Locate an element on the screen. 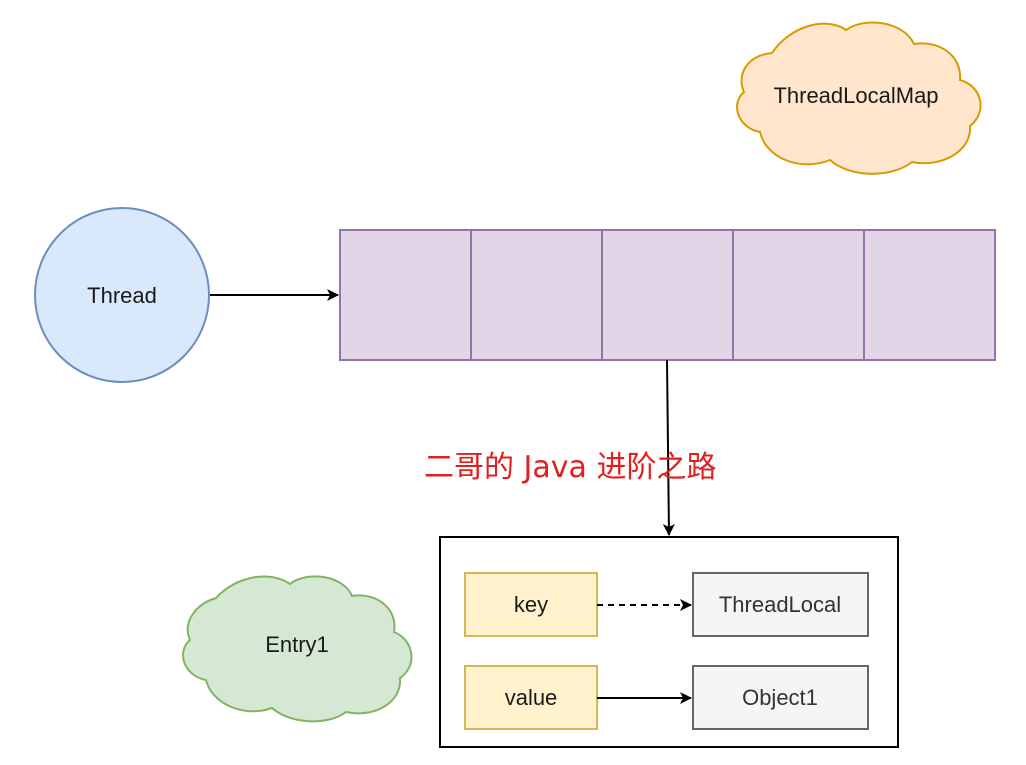 This screenshot has height=765, width=1026. threadlocalmap-label: ThreadLocalMap is located at coordinates (855, 95).